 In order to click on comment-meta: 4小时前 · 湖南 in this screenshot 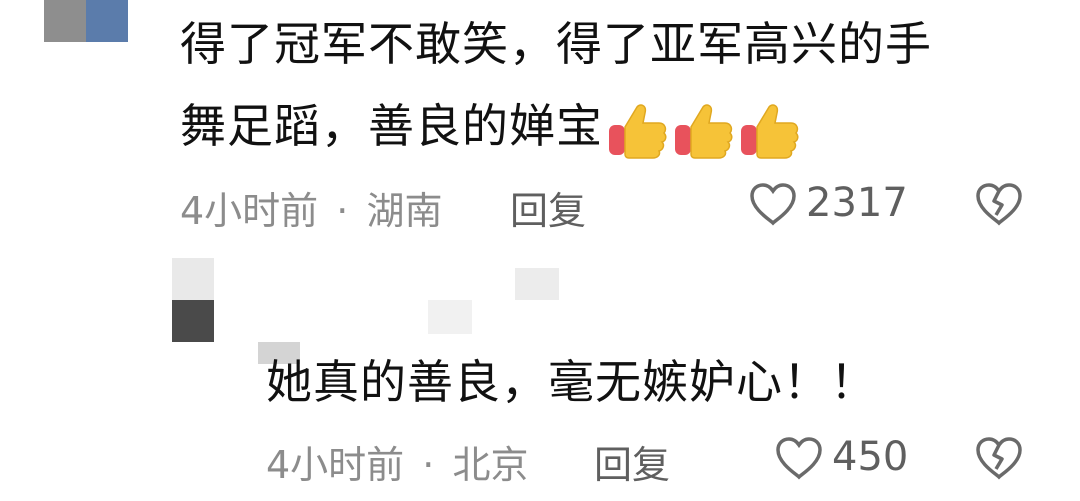, I will do `click(311, 207)`.